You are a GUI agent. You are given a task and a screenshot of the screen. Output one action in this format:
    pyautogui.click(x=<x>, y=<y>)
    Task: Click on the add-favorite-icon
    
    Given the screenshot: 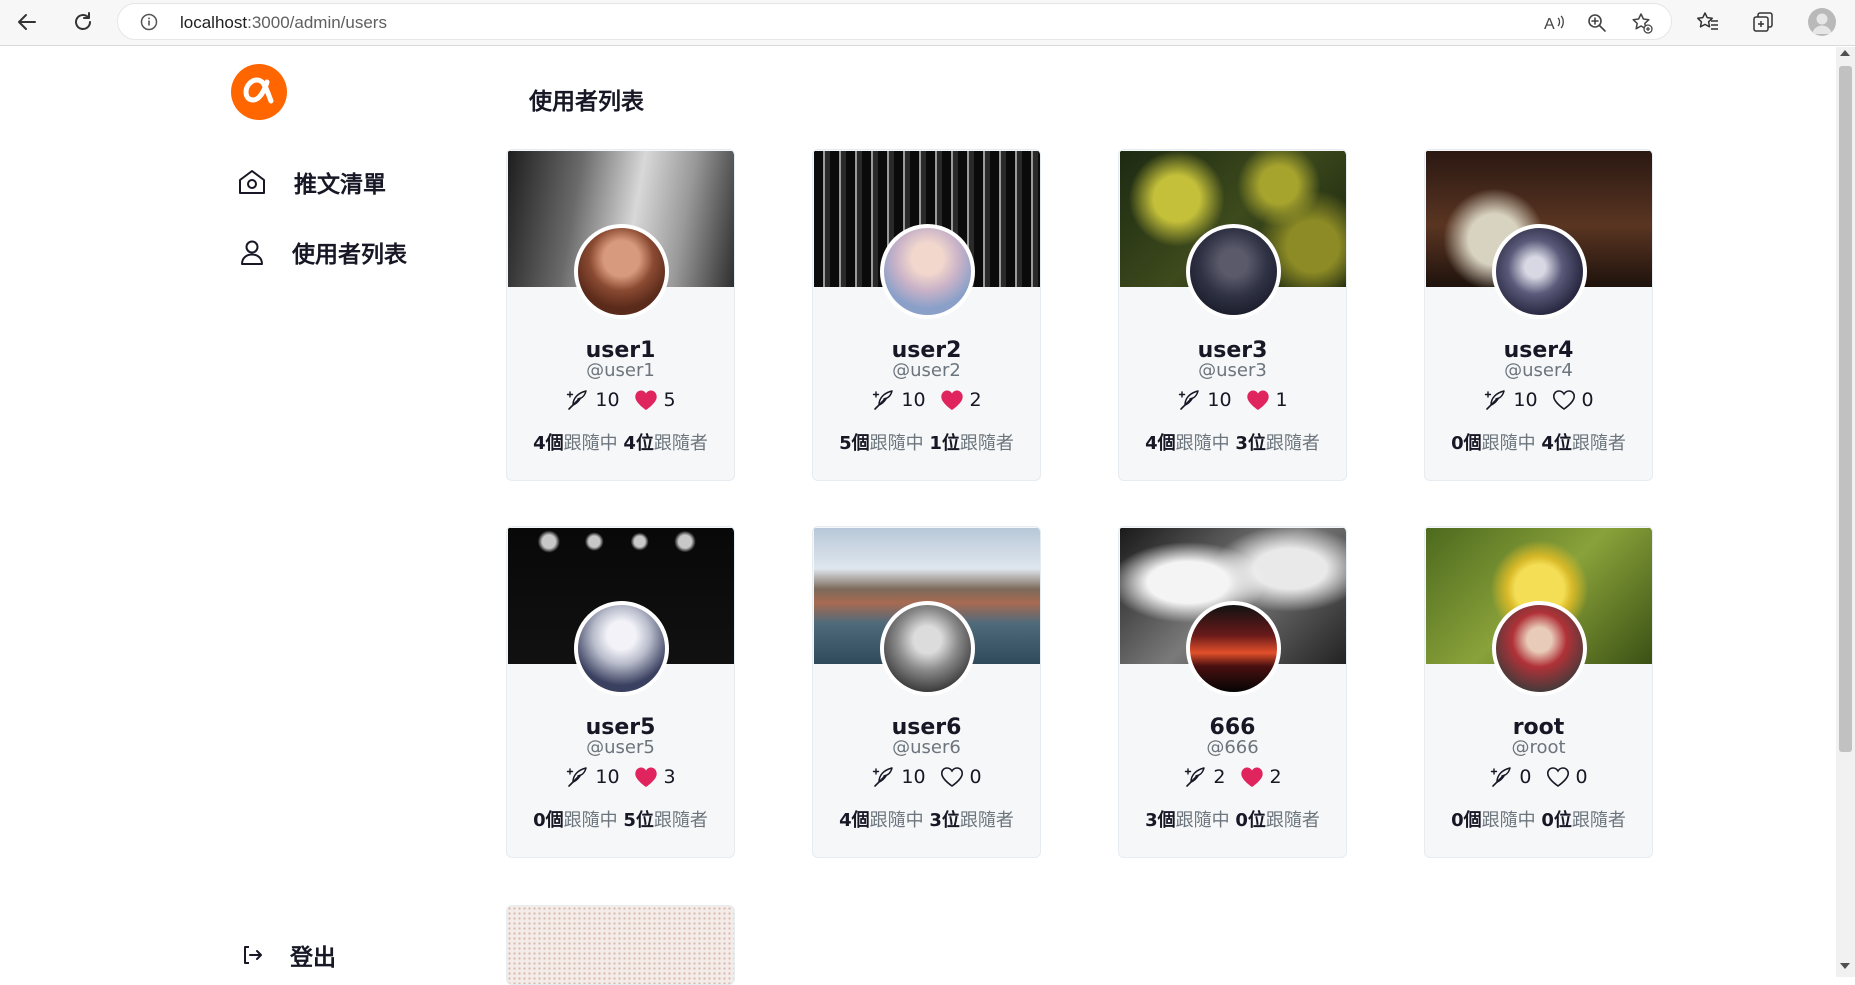 What is the action you would take?
    pyautogui.click(x=1642, y=23)
    